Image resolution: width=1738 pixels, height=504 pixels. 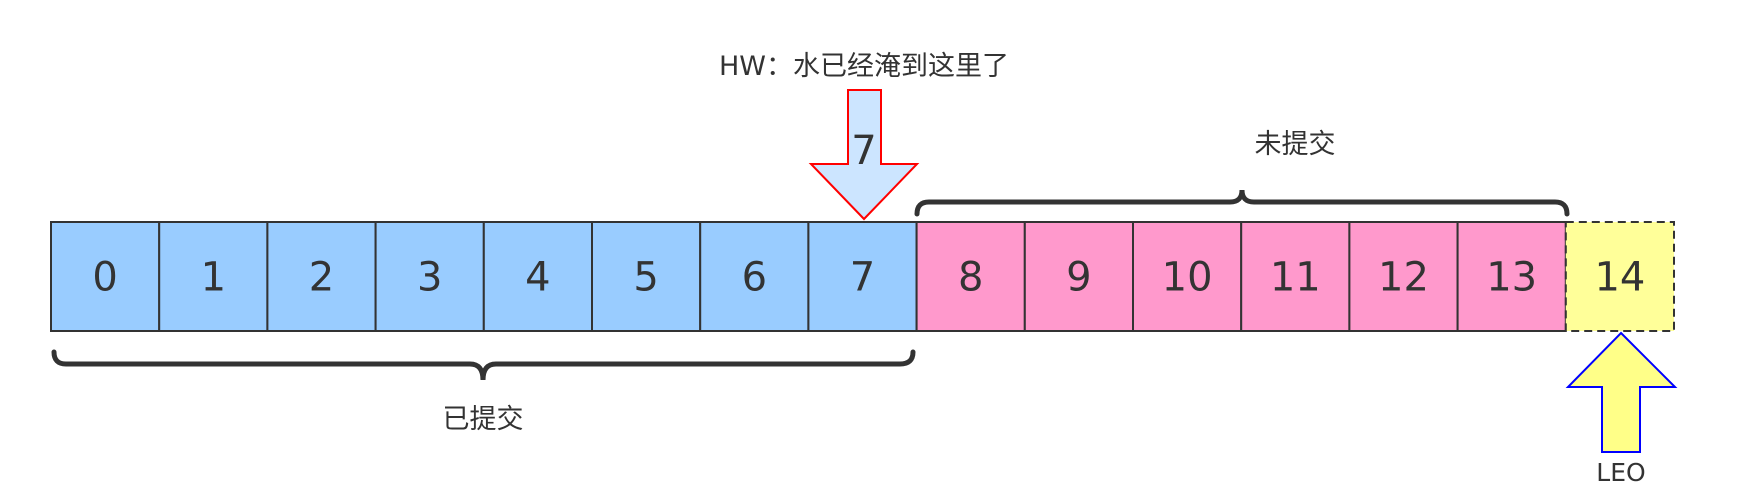 I want to click on hw-caption: HW：水已经淹到这里了, so click(x=864, y=66).